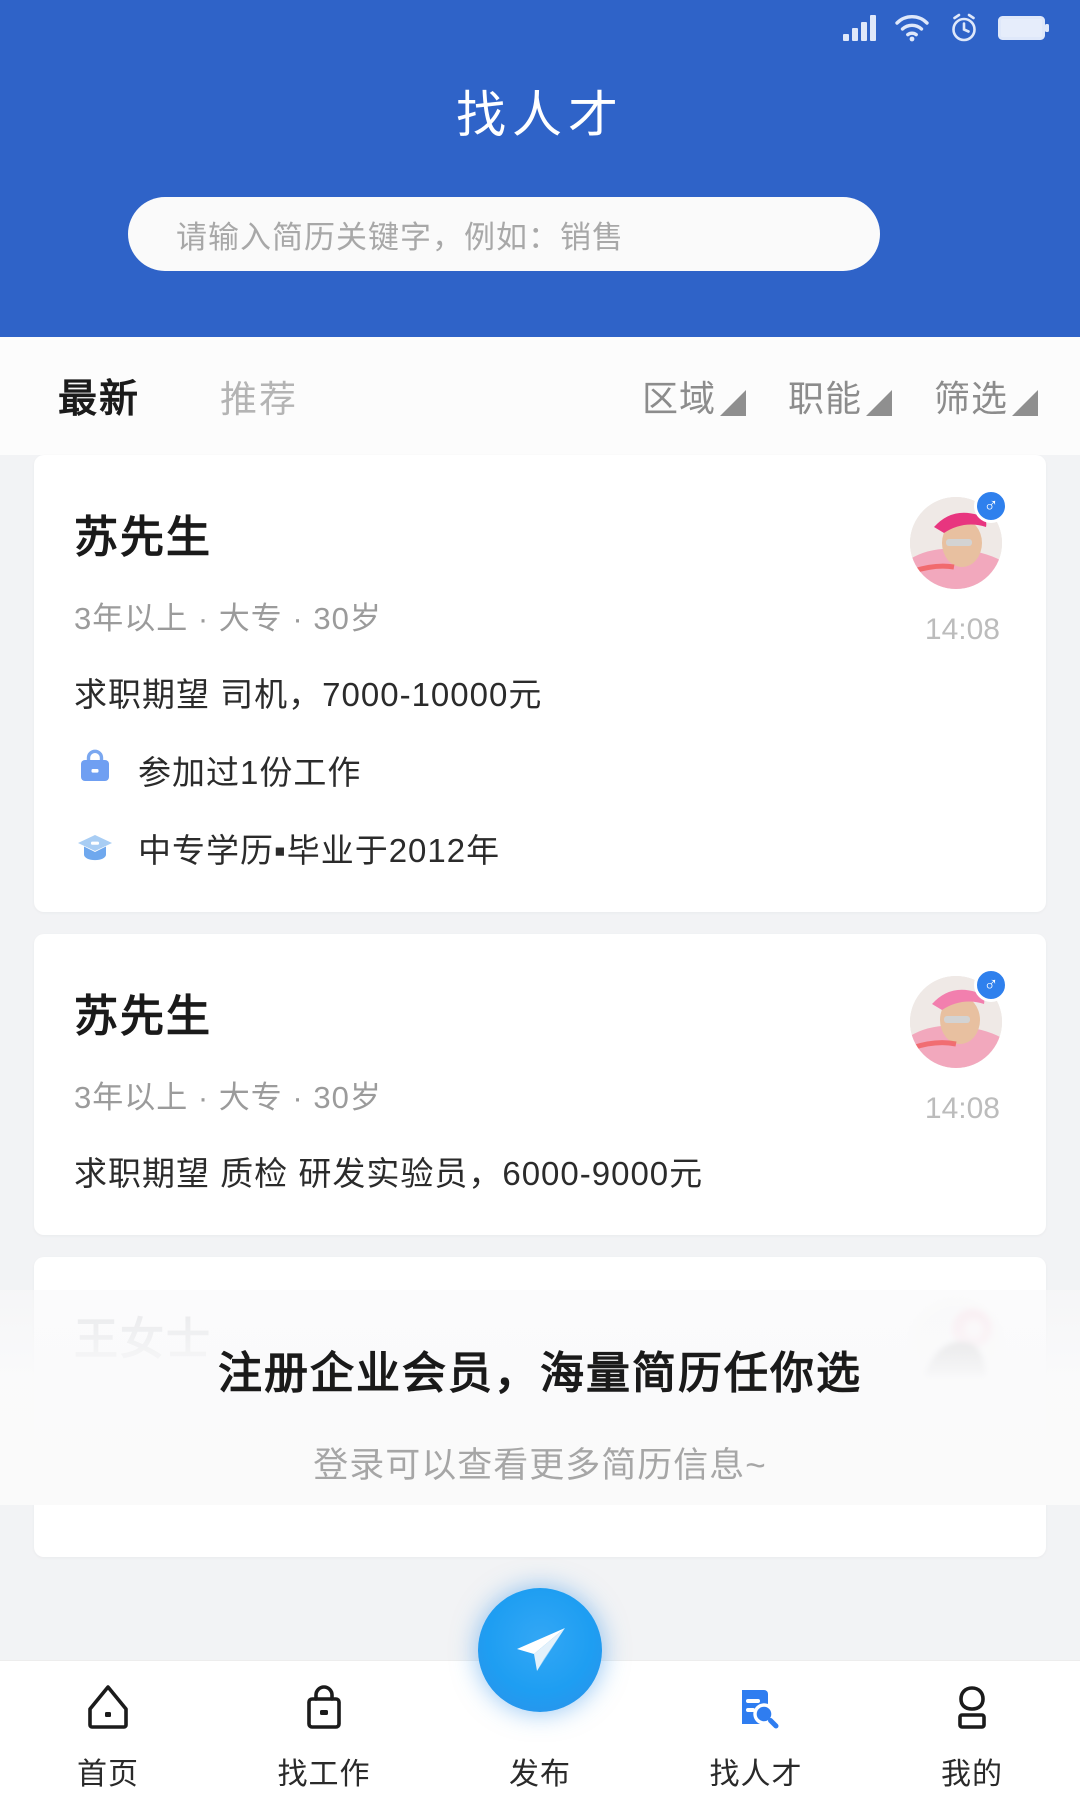  I want to click on nav-item-home: 首页, so click(108, 1727).